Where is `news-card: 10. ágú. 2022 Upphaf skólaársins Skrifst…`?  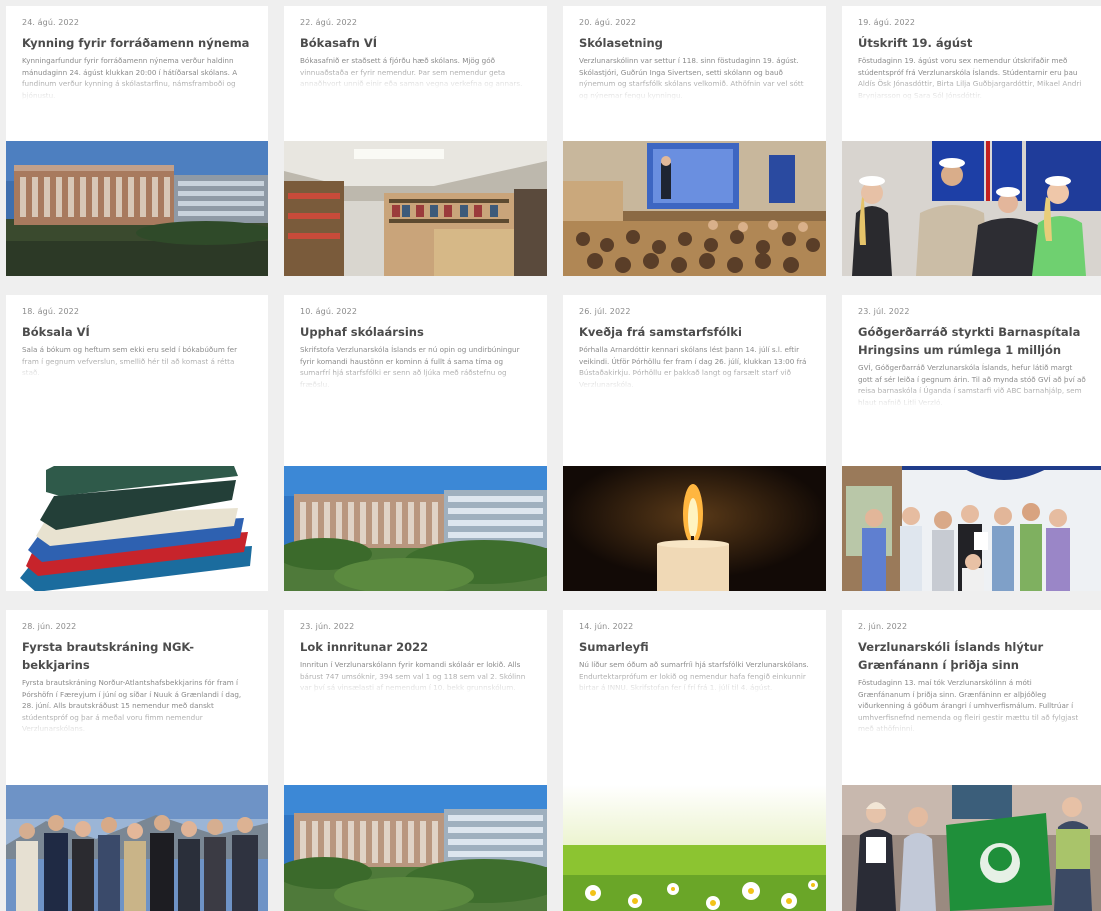 news-card: 10. ágú. 2022 Upphaf skólaársins Skrifst… is located at coordinates (415, 443).